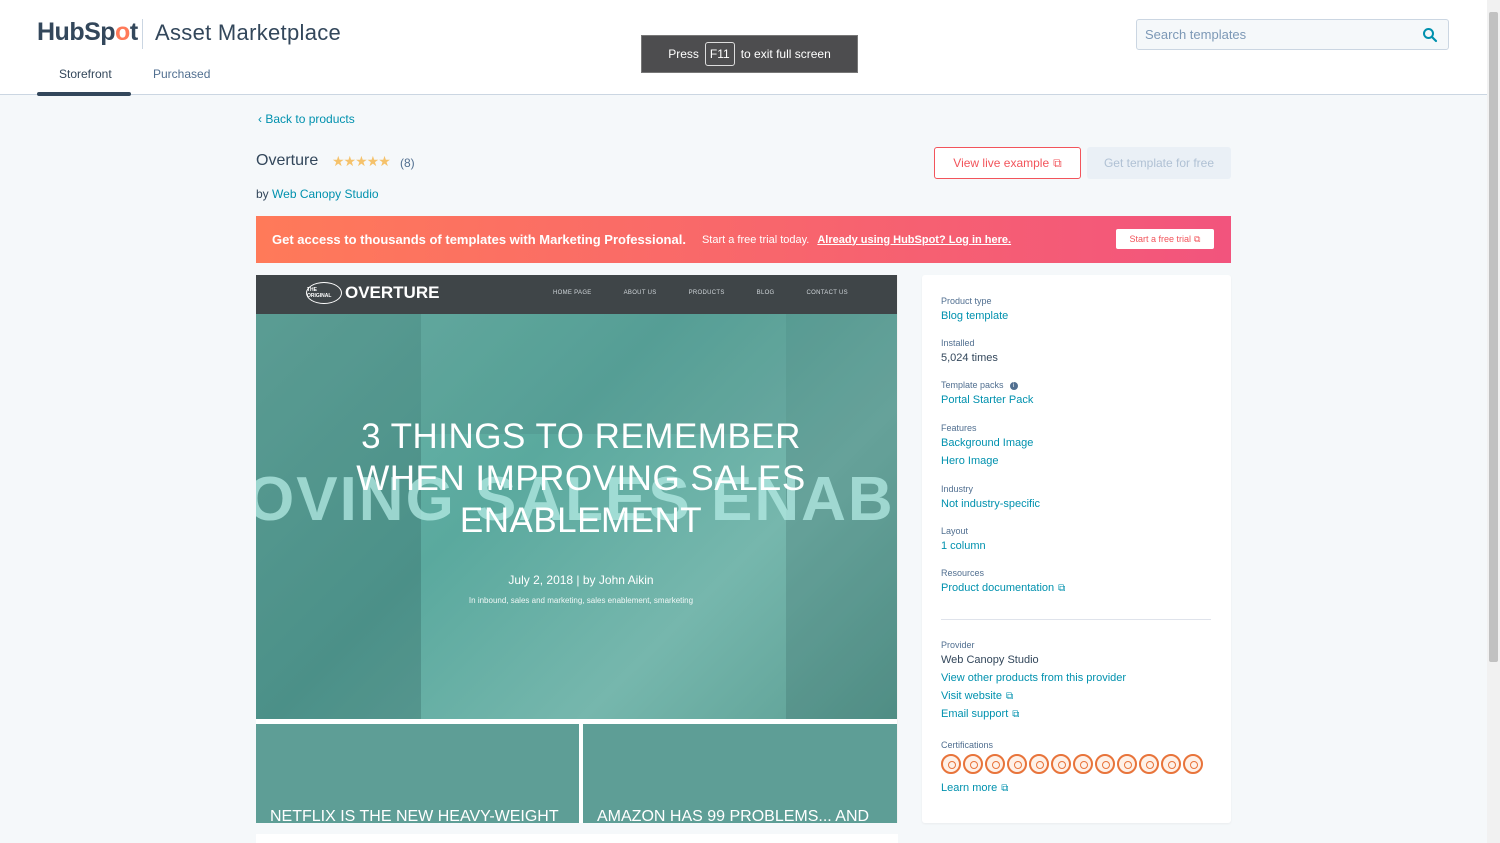 The height and width of the screenshot is (843, 1500). Describe the element at coordinates (1430, 35) in the screenshot. I see `search-icon` at that location.